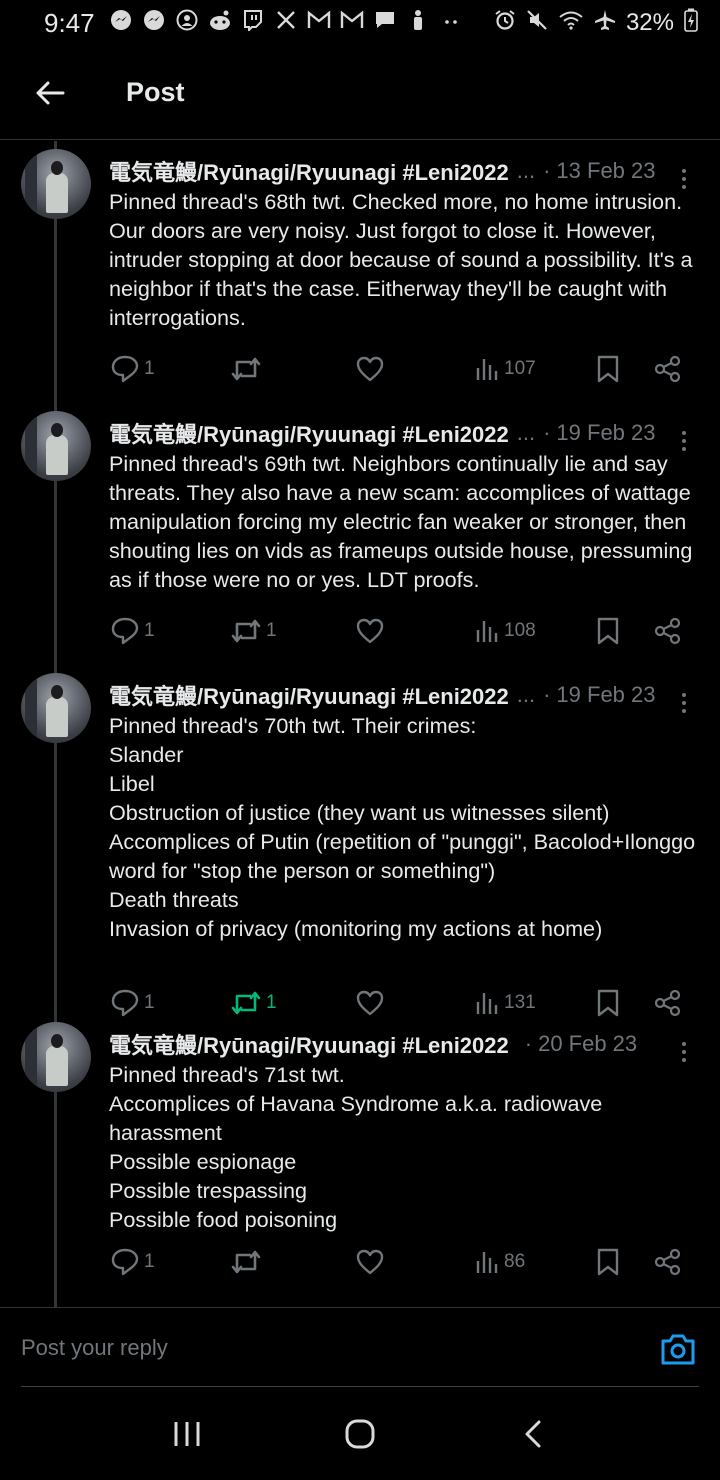  What do you see at coordinates (220, 23) in the screenshot?
I see `reddit-icon` at bounding box center [220, 23].